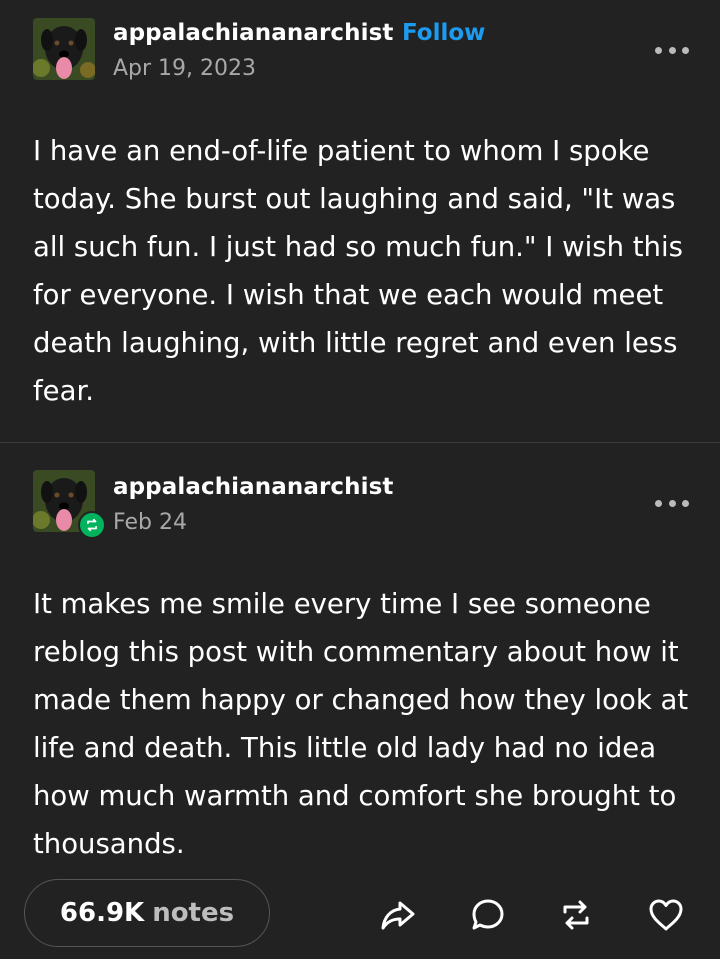  Describe the element at coordinates (398, 915) in the screenshot. I see `share-icon` at that location.